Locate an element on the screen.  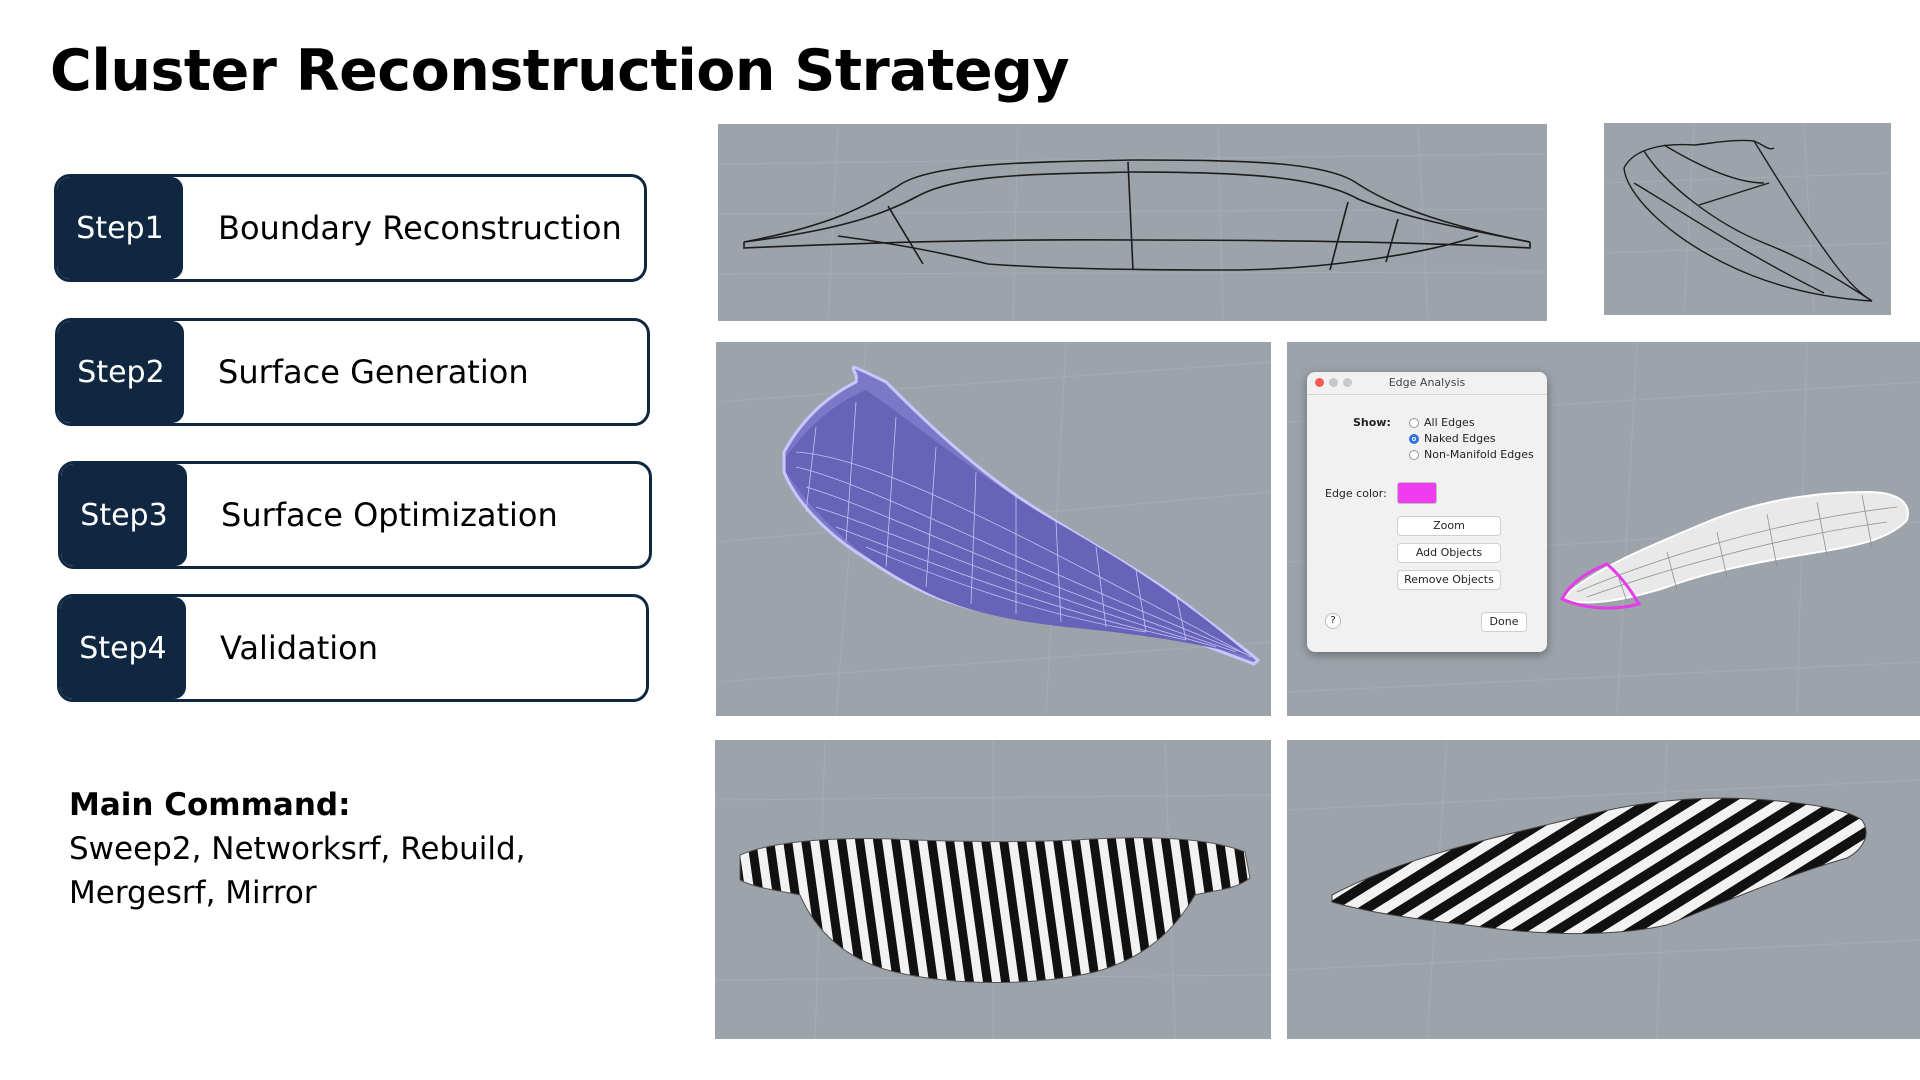
main-command-line-2: Mergesrf, Mirror is located at coordinates (193, 893).